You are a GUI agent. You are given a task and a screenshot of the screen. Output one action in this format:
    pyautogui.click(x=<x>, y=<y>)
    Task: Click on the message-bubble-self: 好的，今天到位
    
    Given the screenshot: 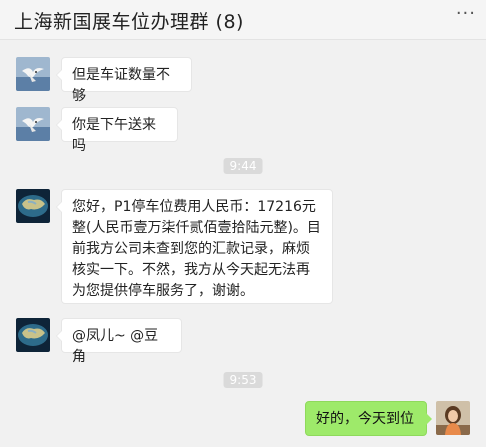 What is the action you would take?
    pyautogui.click(x=368, y=418)
    